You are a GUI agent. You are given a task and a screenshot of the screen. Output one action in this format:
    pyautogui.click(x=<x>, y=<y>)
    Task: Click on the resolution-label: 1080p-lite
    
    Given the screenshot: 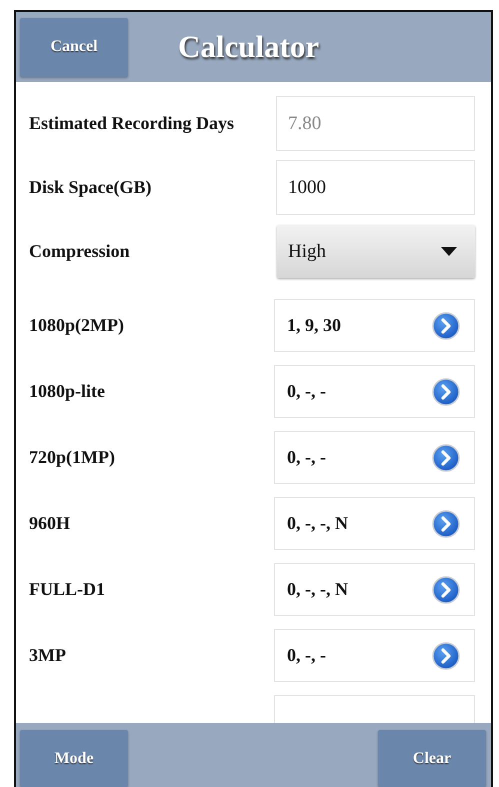 What is the action you would take?
    pyautogui.click(x=67, y=391)
    